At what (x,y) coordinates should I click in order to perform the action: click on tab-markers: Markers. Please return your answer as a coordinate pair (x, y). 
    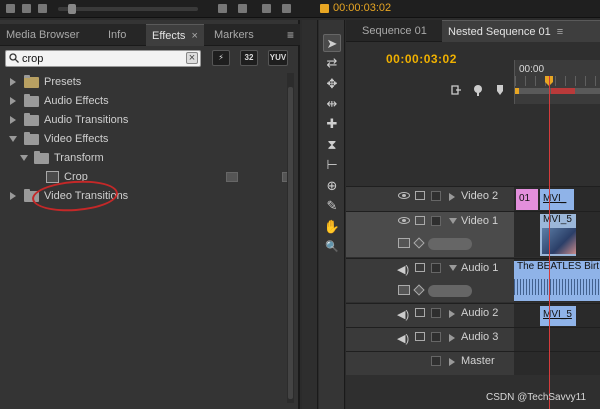
    Looking at the image, I should click on (234, 35).